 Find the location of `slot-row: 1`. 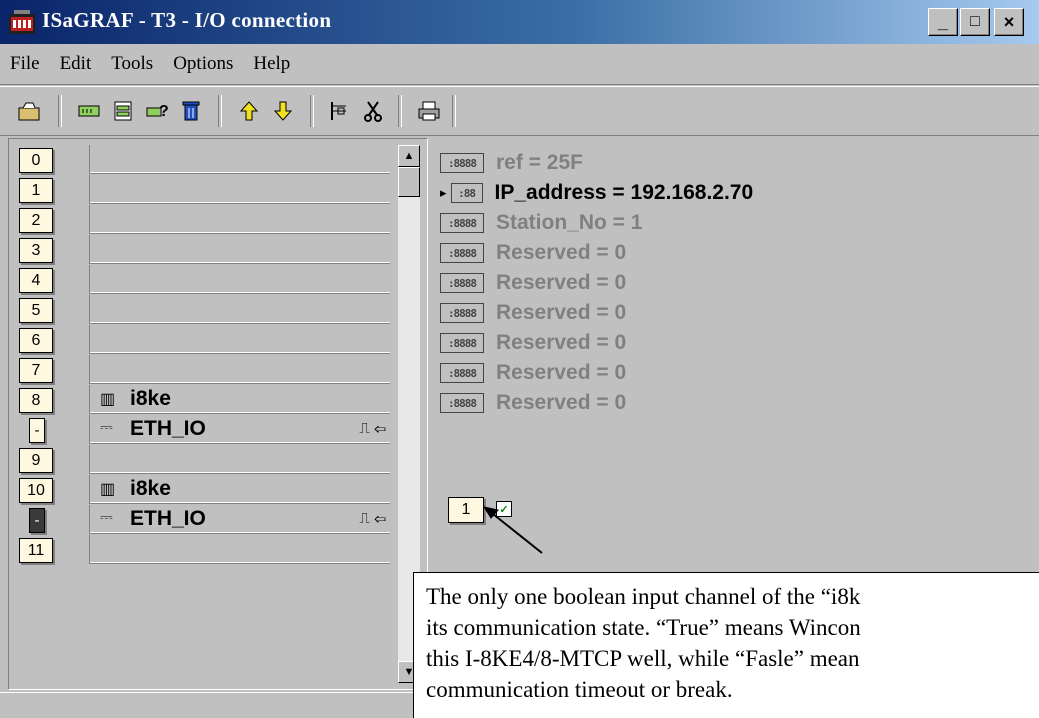

slot-row: 1 is located at coordinates (204, 190).